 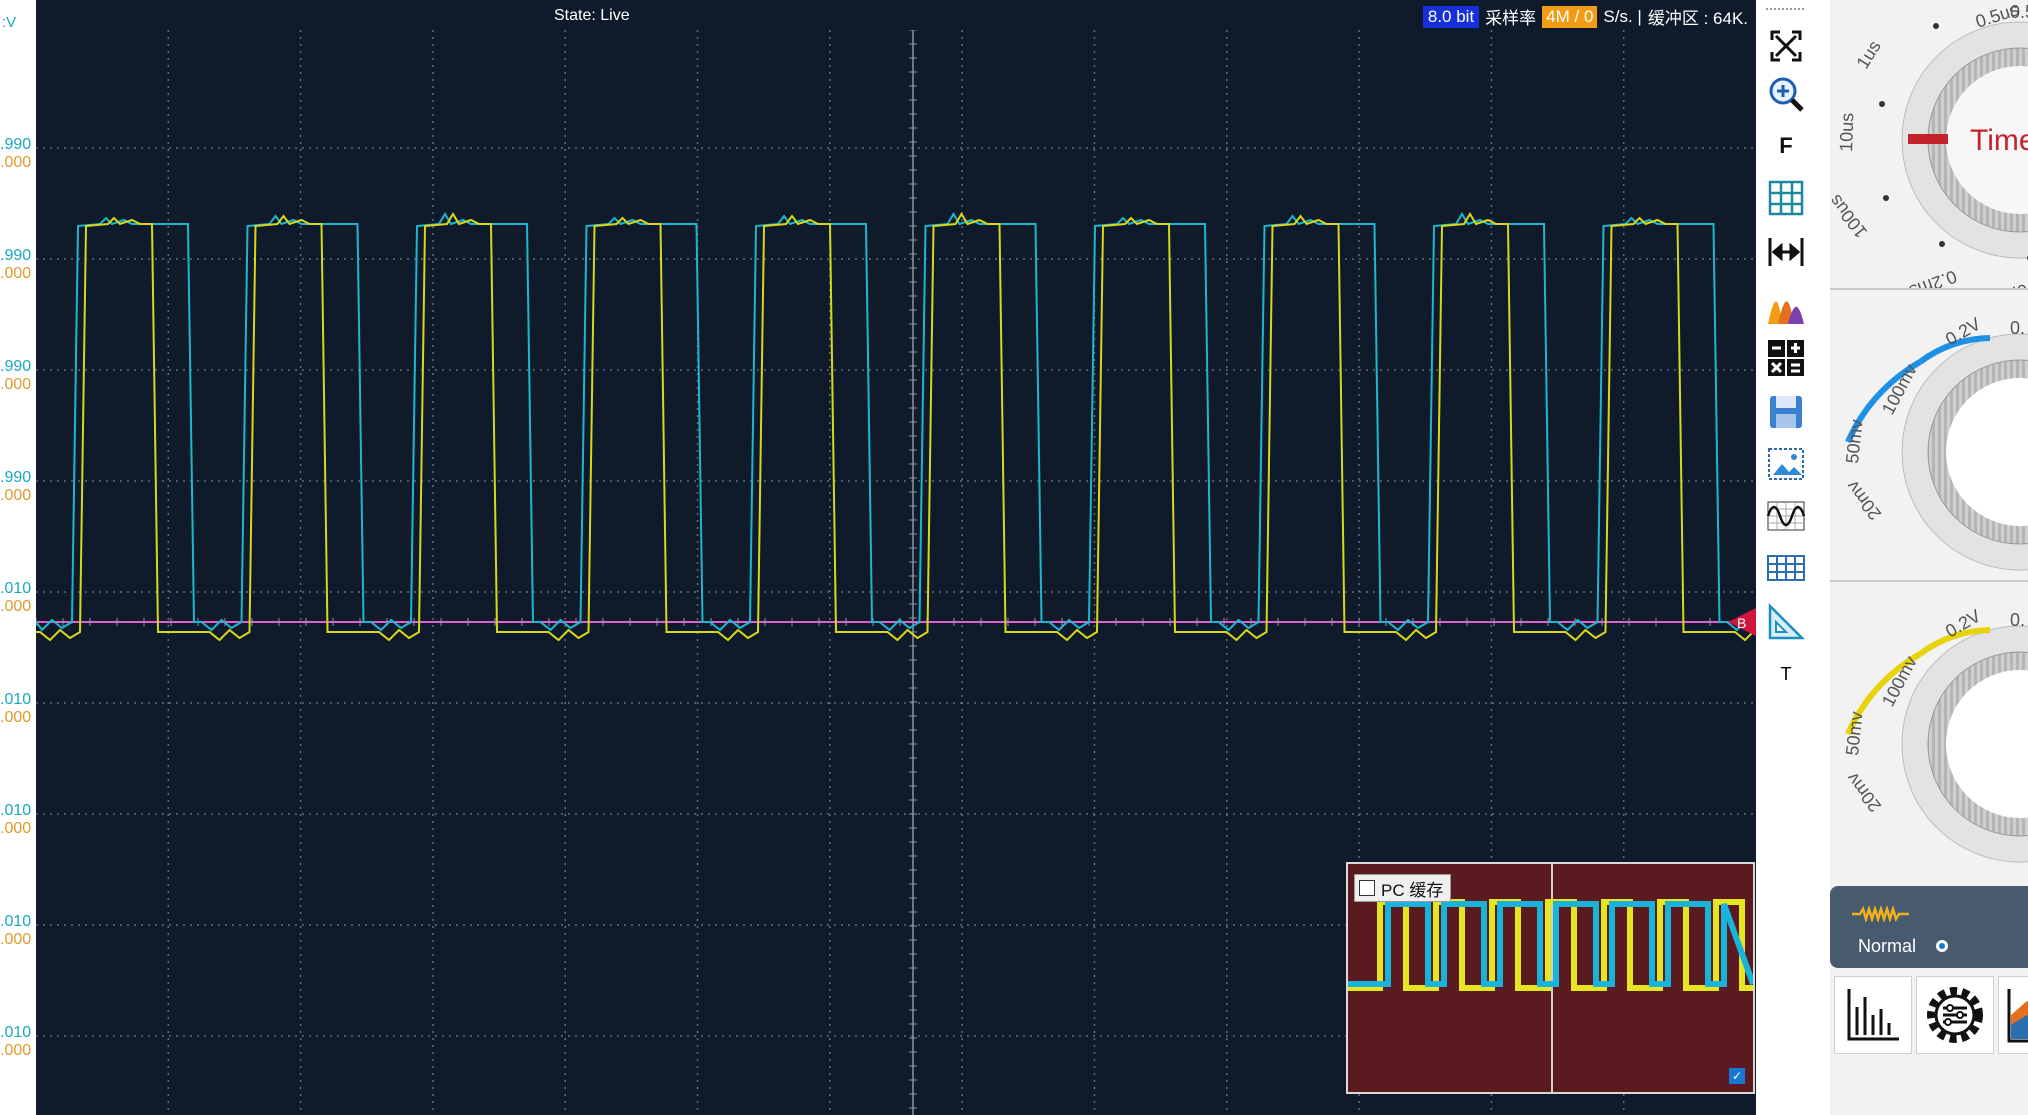 I want to click on ch1-label-top: 0., so click(x=2017, y=328).